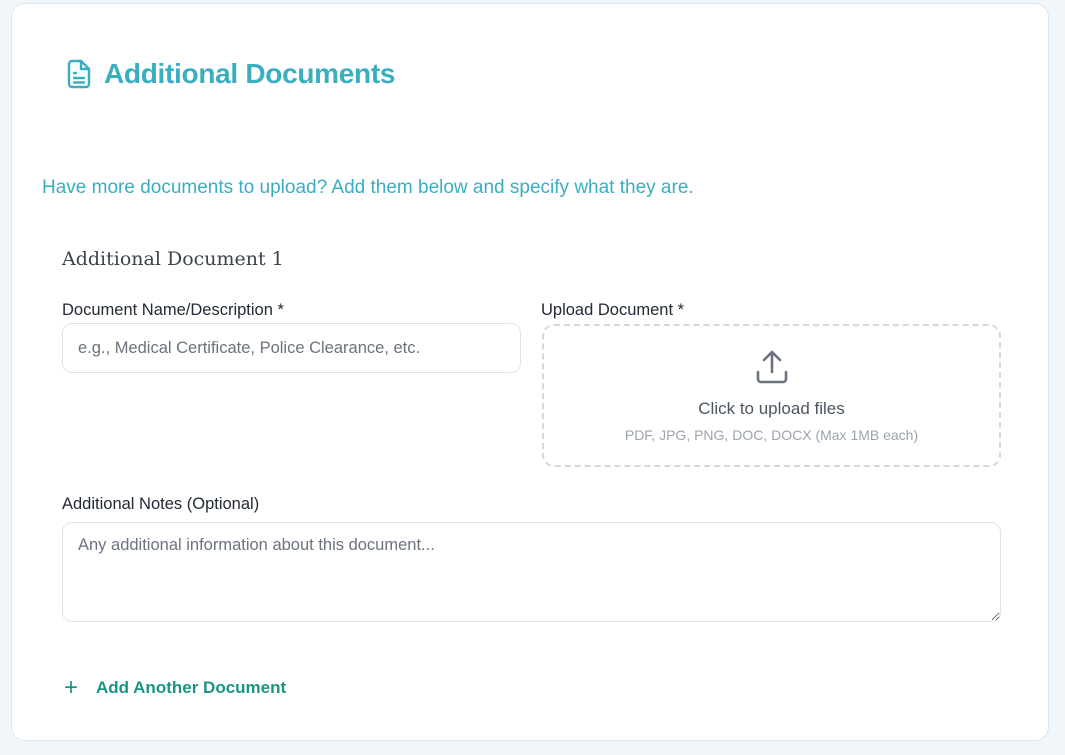 Image resolution: width=1065 pixels, height=755 pixels. Describe the element at coordinates (613, 310) in the screenshot. I see `upload-document-label: Upload Document *` at that location.